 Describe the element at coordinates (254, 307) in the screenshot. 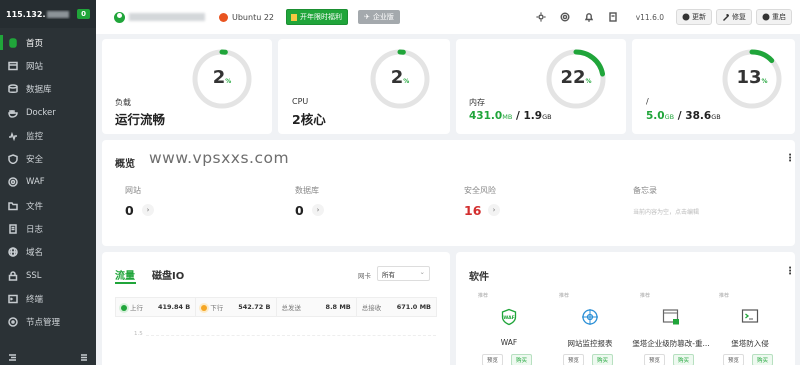

I see `download-value: 542.72 B` at that location.